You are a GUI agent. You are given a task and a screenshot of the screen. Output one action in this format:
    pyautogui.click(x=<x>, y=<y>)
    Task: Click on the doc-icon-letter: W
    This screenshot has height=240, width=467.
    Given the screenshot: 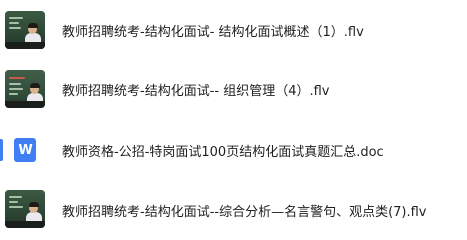 What is the action you would take?
    pyautogui.click(x=25, y=150)
    